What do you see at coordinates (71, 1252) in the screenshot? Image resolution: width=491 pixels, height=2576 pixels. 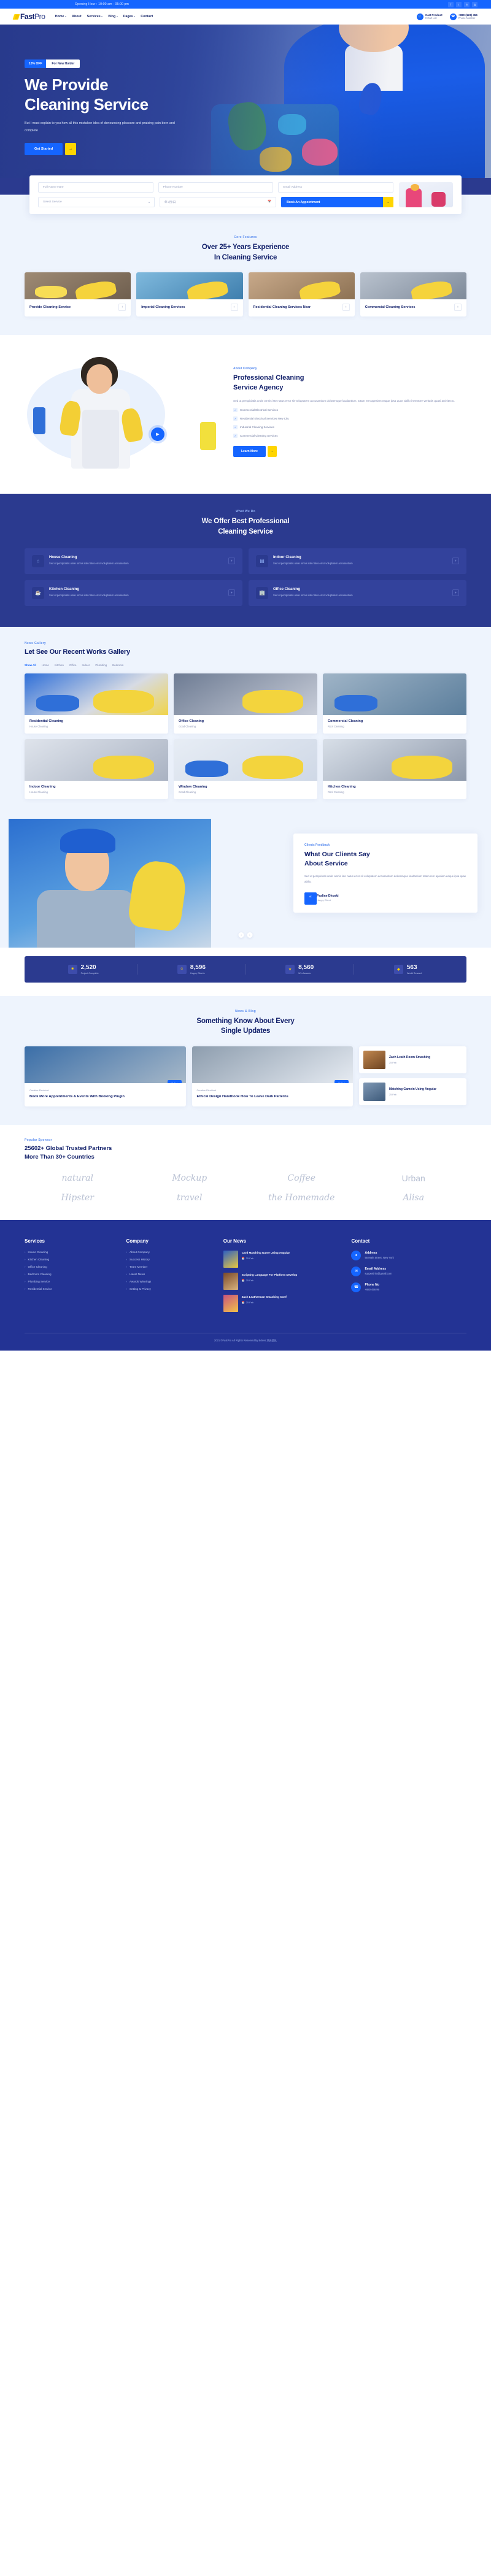 I see `footer-link: › House Cleaning` at bounding box center [71, 1252].